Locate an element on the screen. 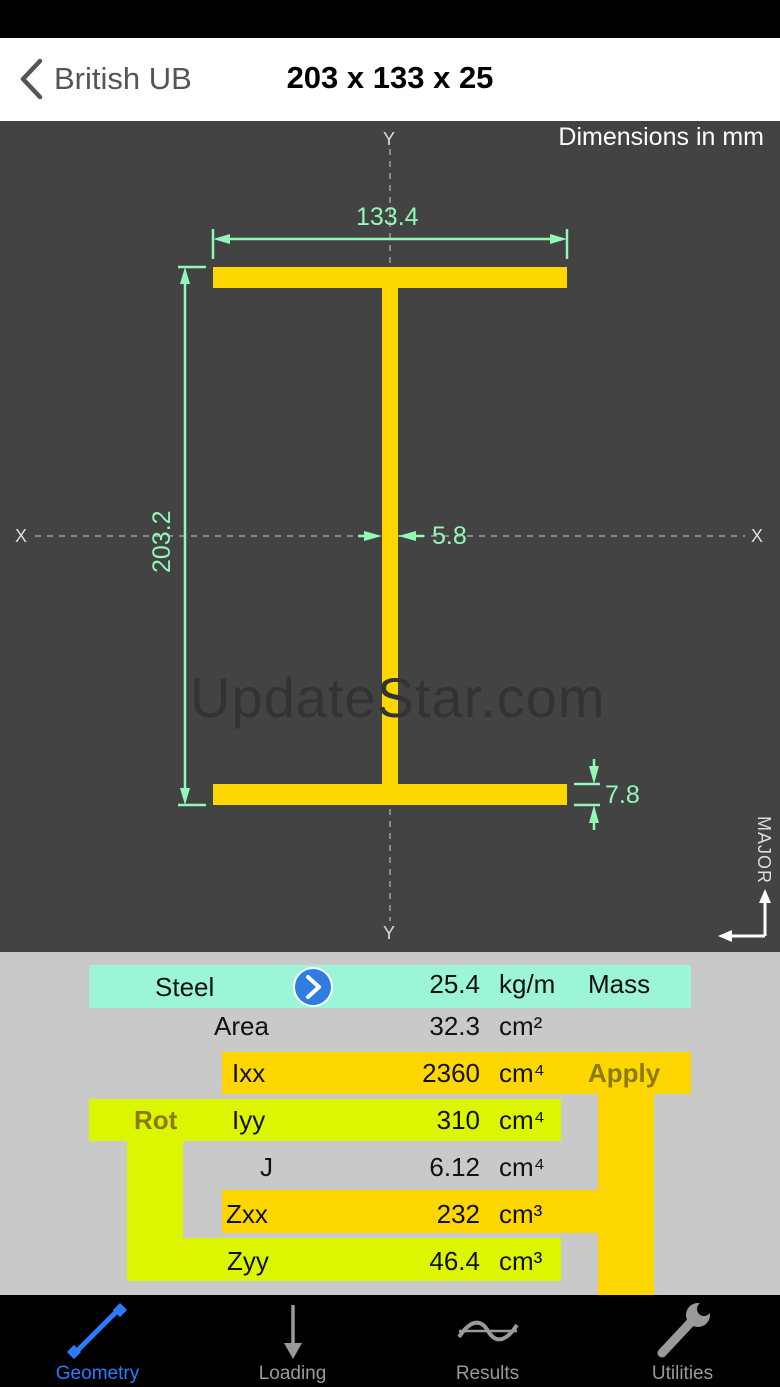 The width and height of the screenshot is (780, 1387). rot-bracket is located at coordinates (155, 1191).